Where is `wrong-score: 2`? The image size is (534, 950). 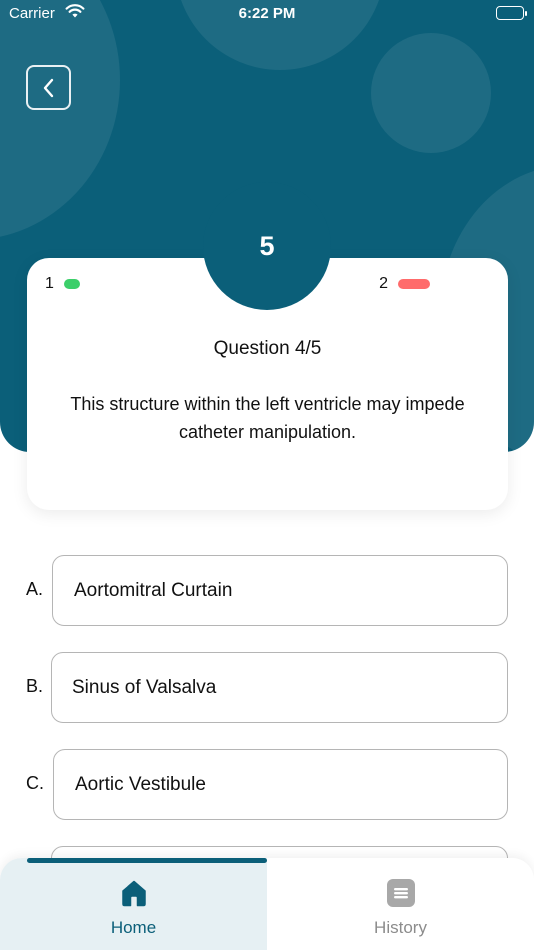 wrong-score: 2 is located at coordinates (404, 284).